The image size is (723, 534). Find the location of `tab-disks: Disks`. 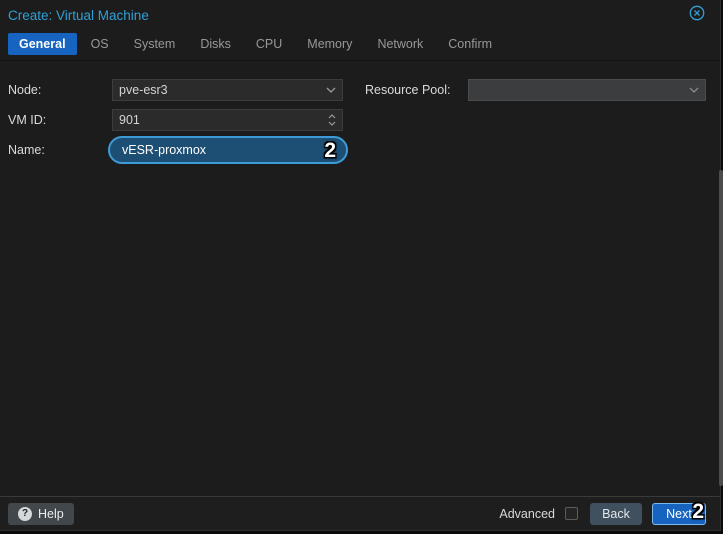

tab-disks: Disks is located at coordinates (215, 44).